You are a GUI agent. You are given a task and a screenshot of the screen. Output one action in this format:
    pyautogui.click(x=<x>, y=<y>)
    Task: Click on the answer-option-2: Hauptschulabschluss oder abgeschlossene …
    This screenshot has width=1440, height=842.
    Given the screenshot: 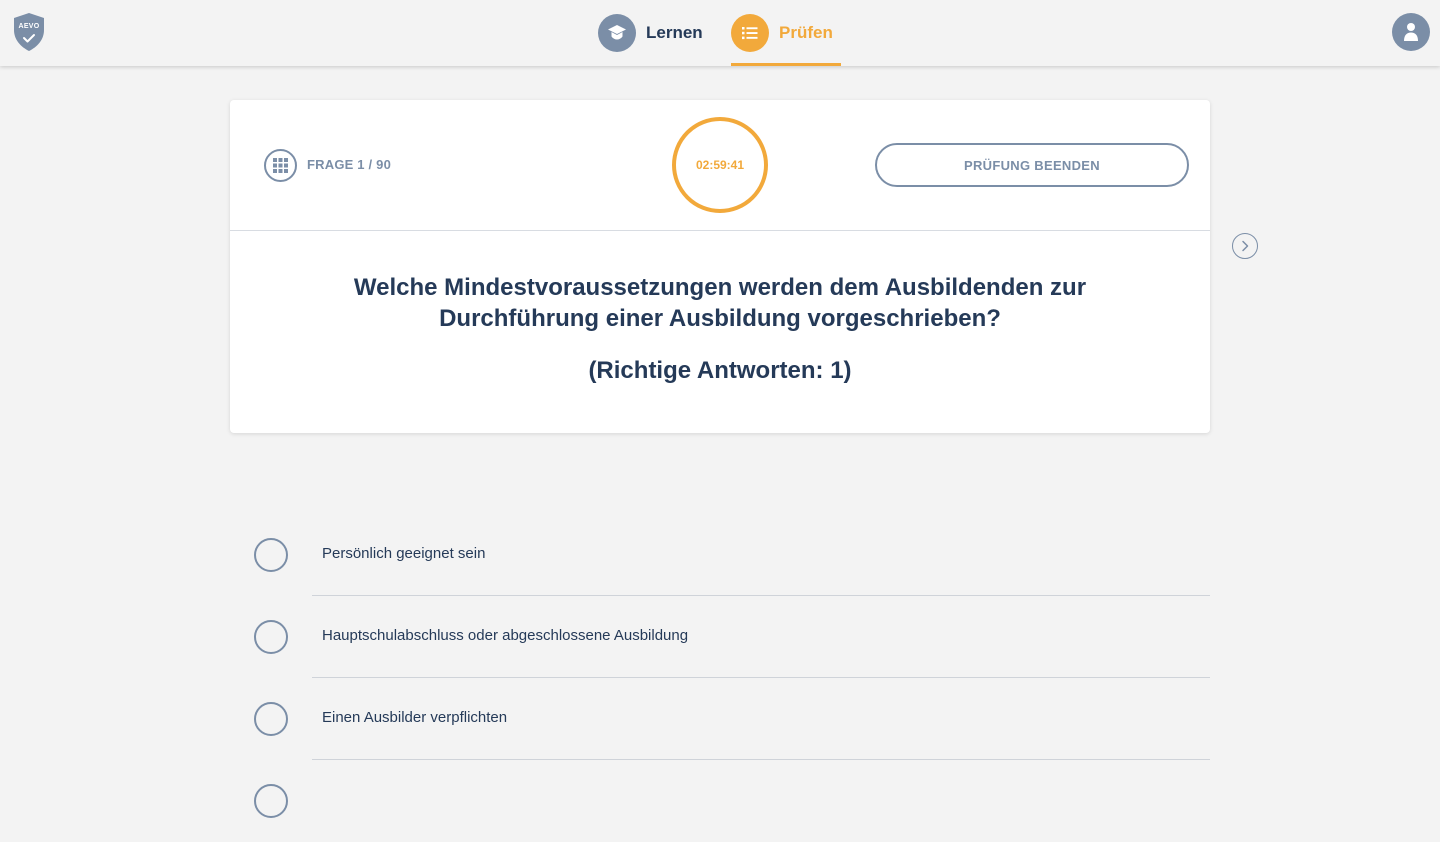 What is the action you would take?
    pyautogui.click(x=720, y=637)
    